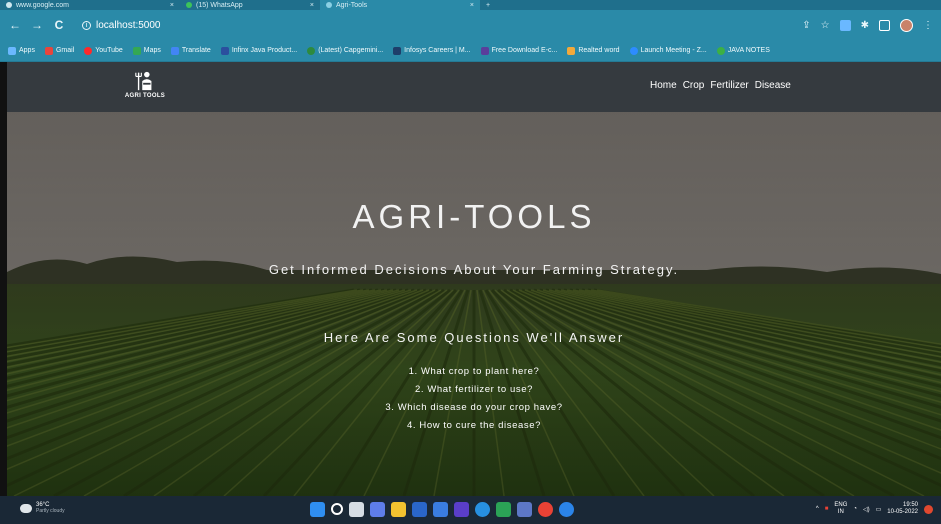  I want to click on nav-fertilizer: Fertilizer, so click(729, 85).